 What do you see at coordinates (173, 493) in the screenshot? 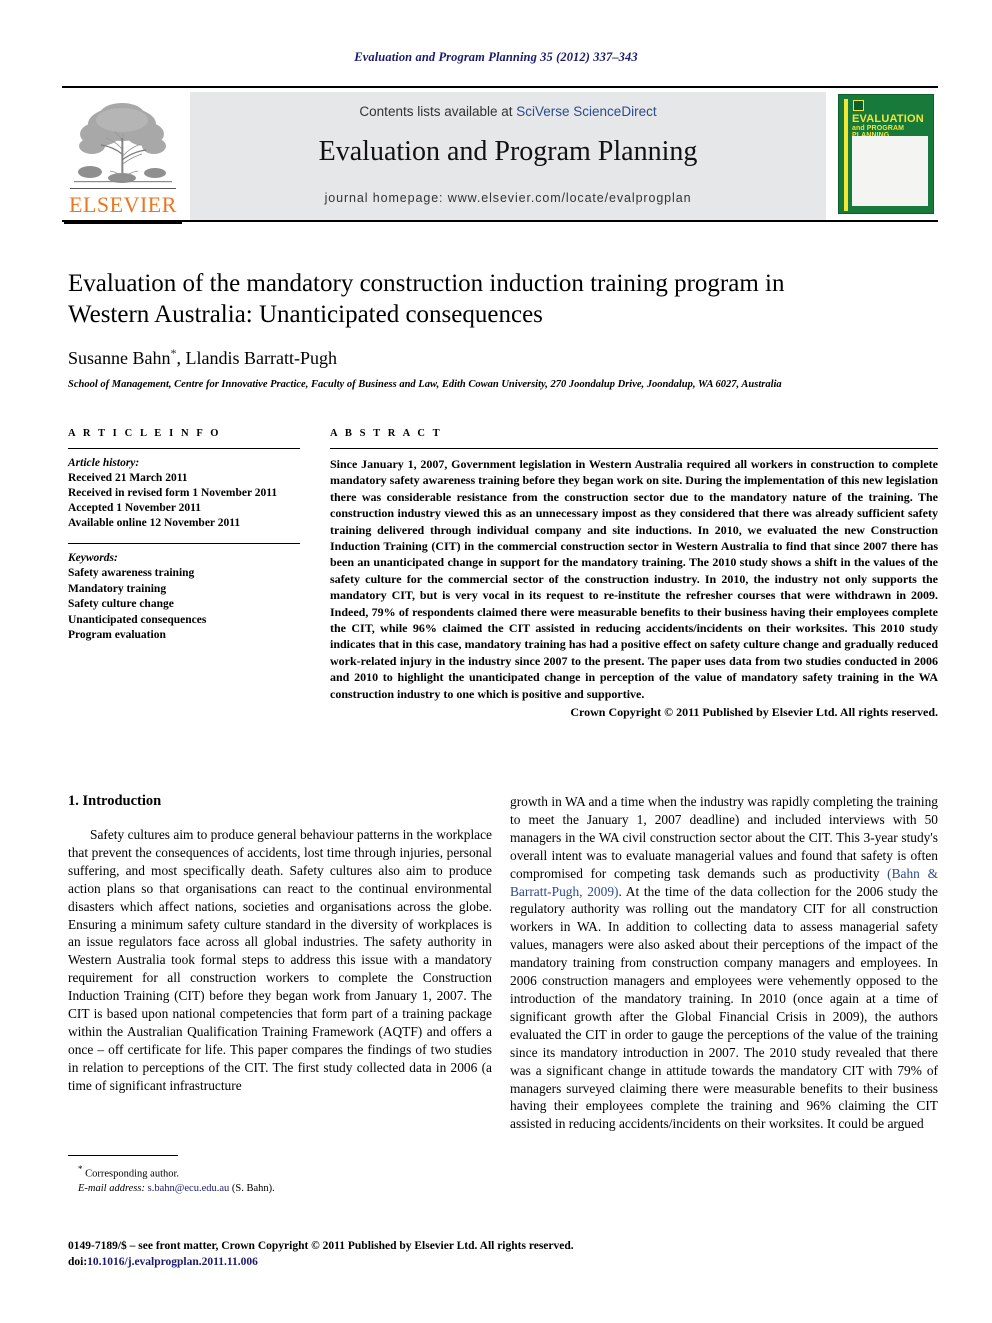
I see `history-item: Received in revised form 1 November 2011` at bounding box center [173, 493].